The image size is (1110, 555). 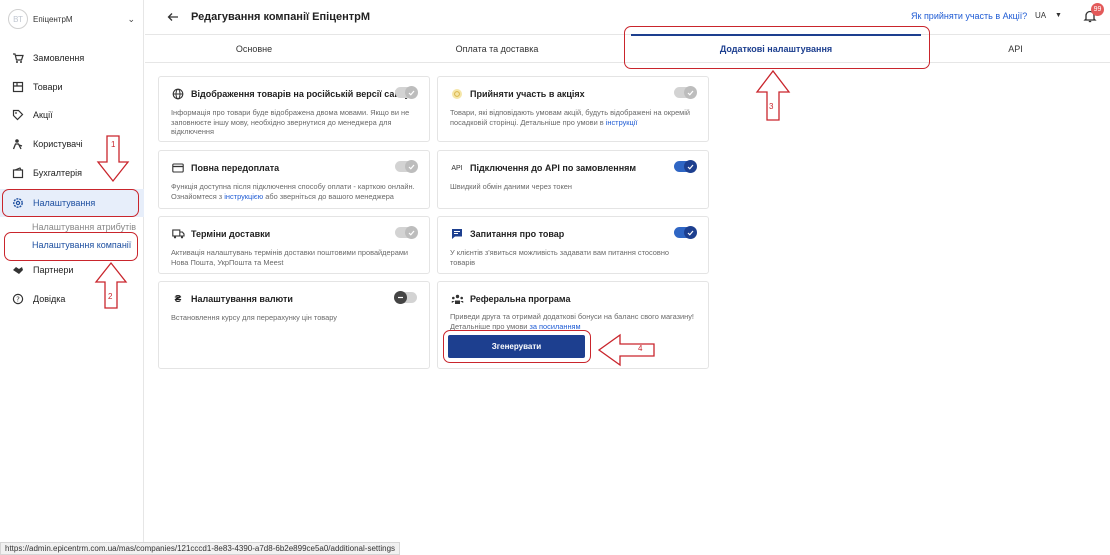 What do you see at coordinates (110, 296) in the screenshot?
I see `annotation-number-2: 2` at bounding box center [110, 296].